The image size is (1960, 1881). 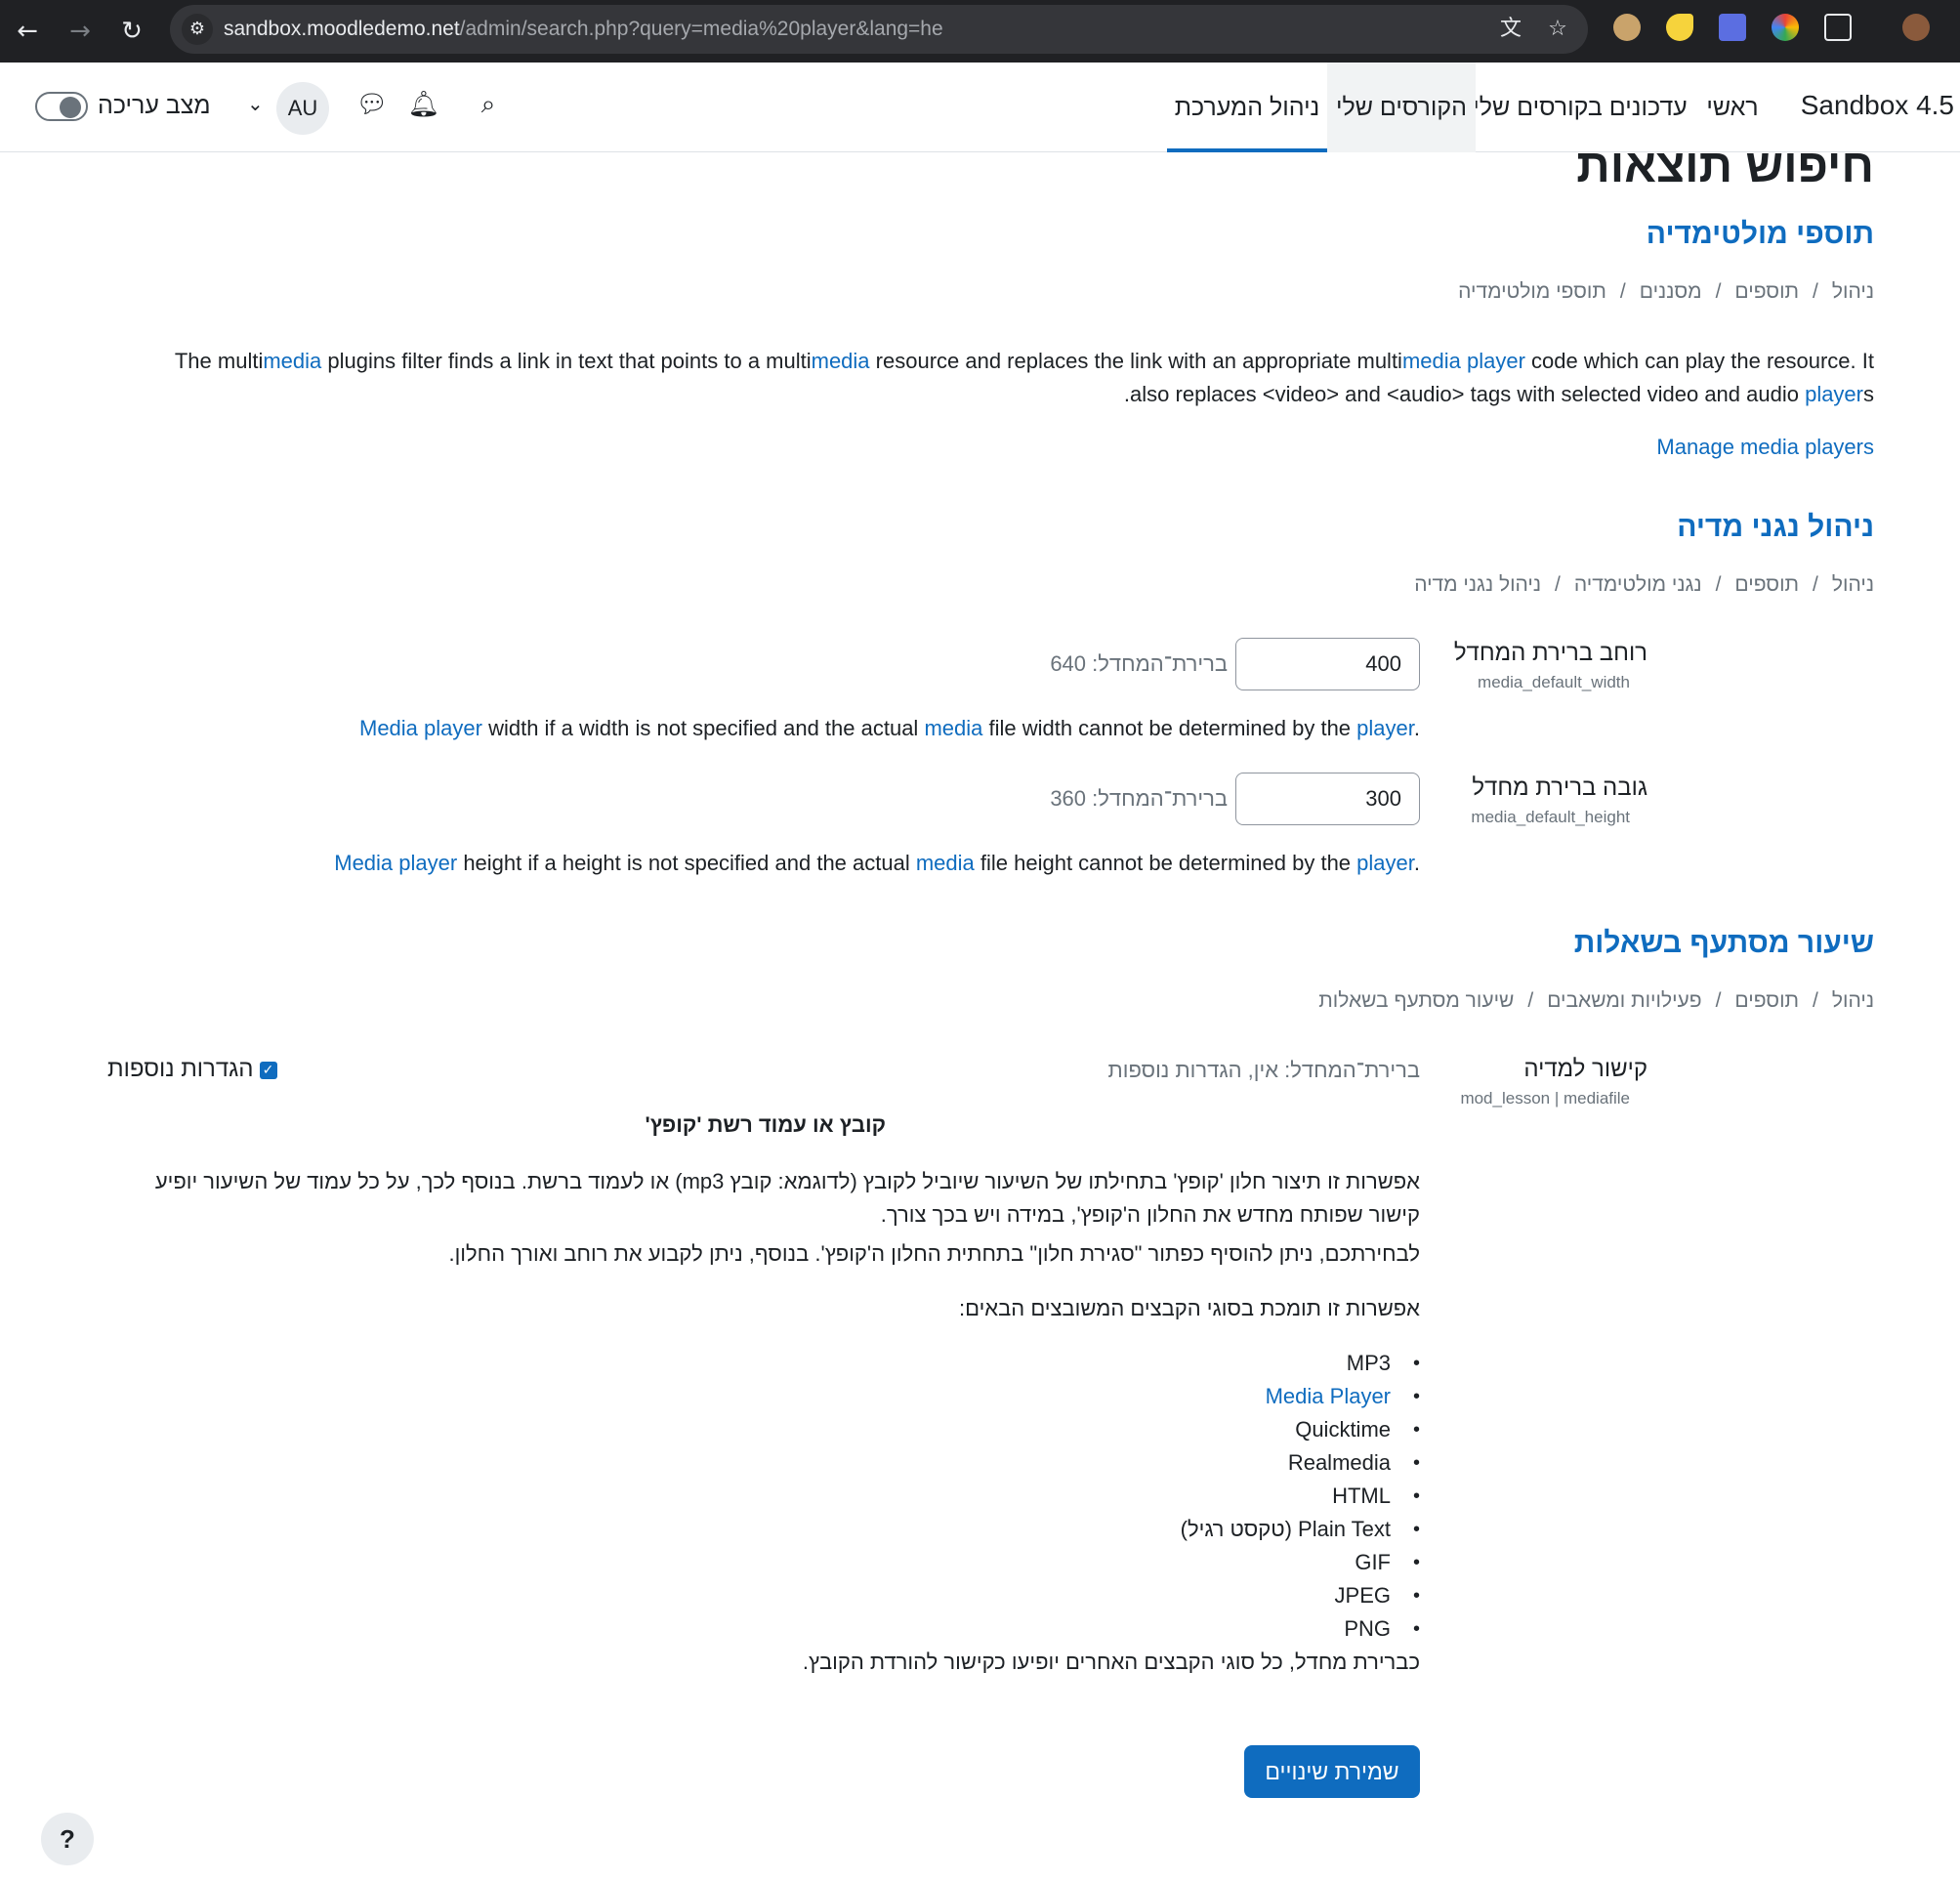 I want to click on media-link-label: קישור למדיה, so click(x=1585, y=1069).